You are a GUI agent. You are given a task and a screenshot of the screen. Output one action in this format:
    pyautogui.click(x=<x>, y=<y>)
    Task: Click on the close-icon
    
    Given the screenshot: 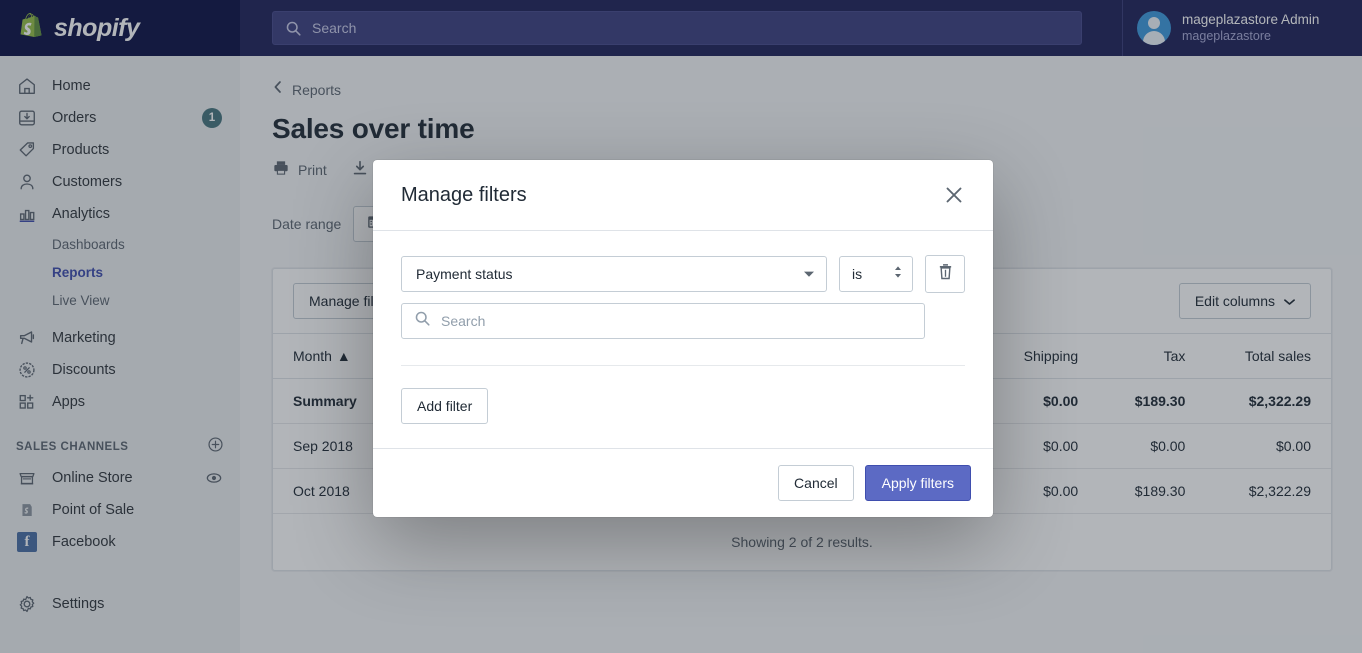 What is the action you would take?
    pyautogui.click(x=954, y=195)
    